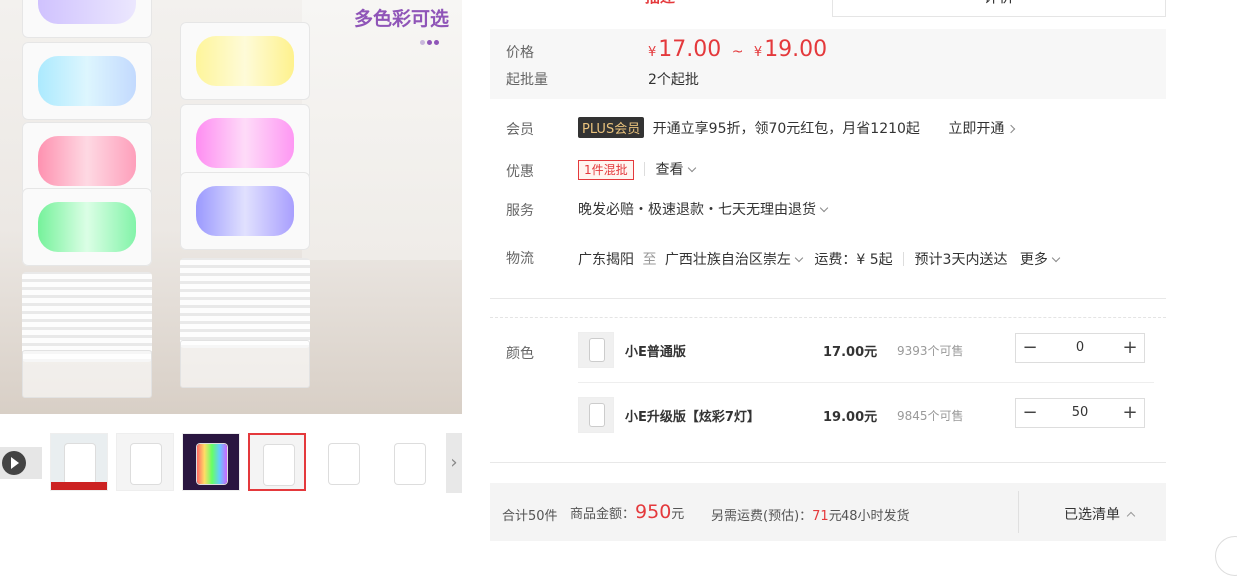 This screenshot has height=576, width=1237. I want to click on sku-price: 17.00元, so click(850, 352).